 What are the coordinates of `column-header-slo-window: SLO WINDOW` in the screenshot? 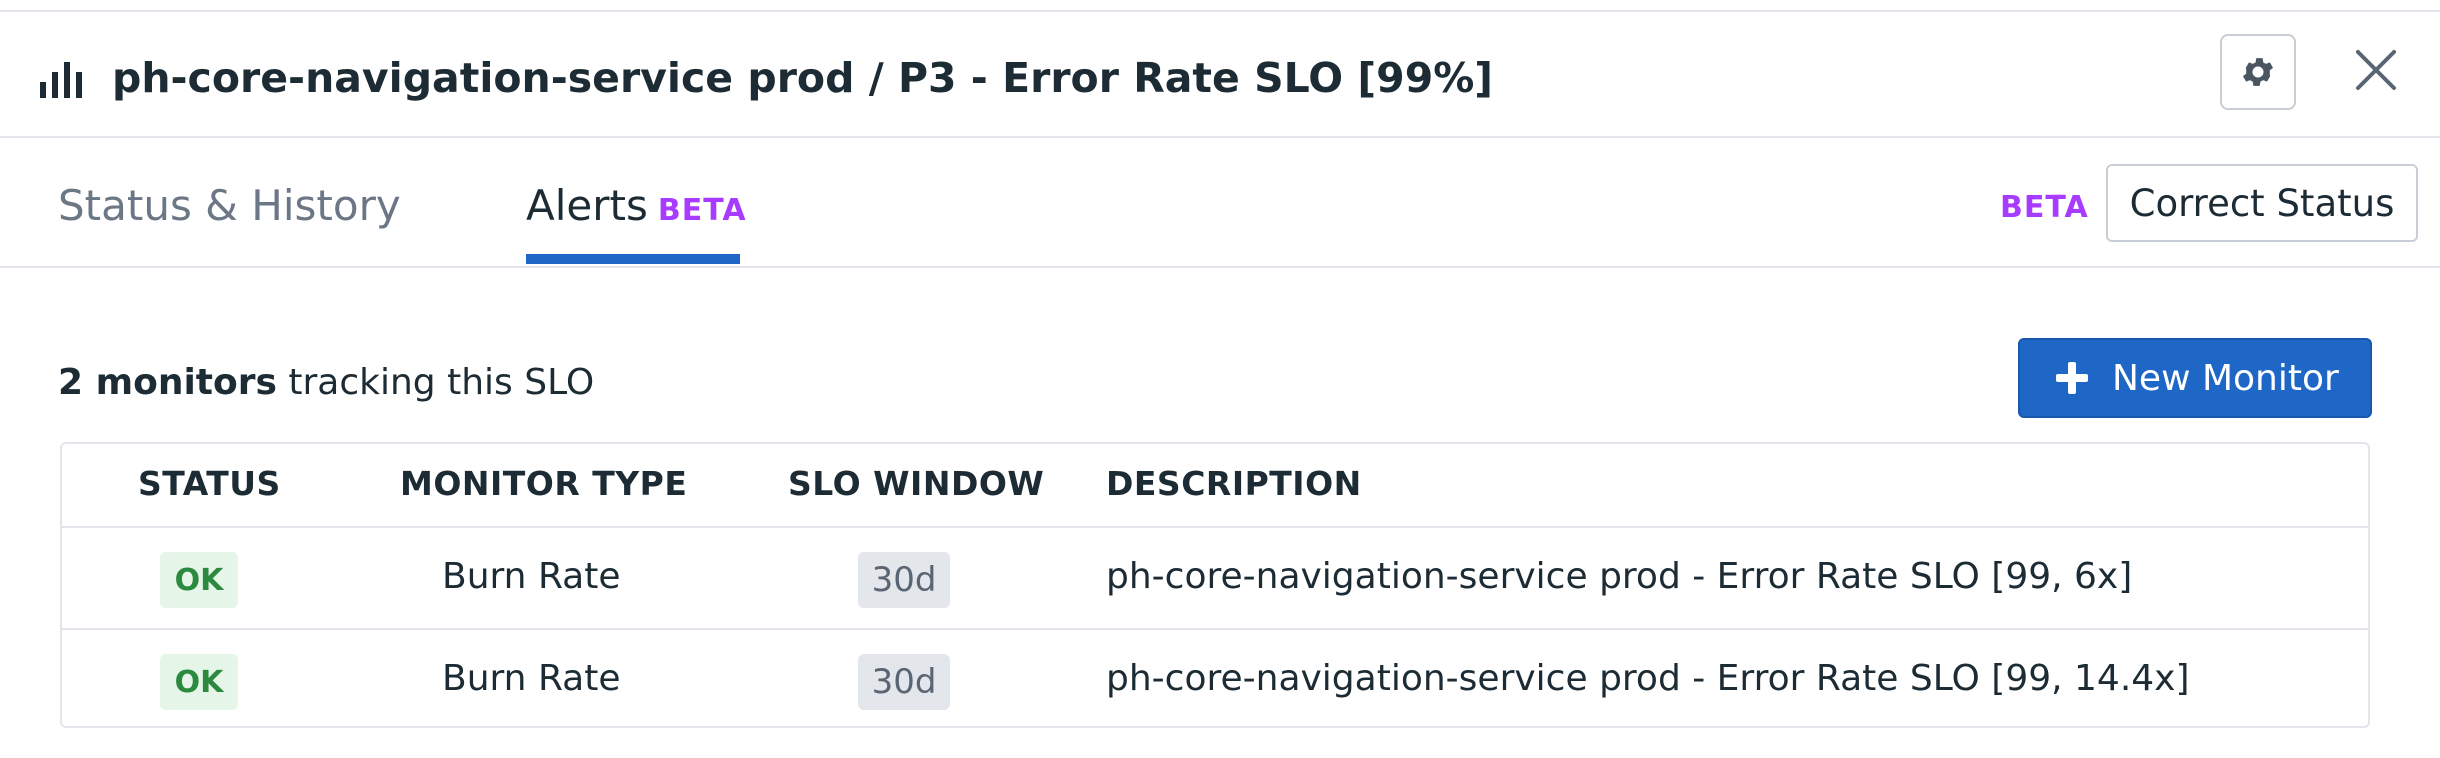 It's located at (916, 483).